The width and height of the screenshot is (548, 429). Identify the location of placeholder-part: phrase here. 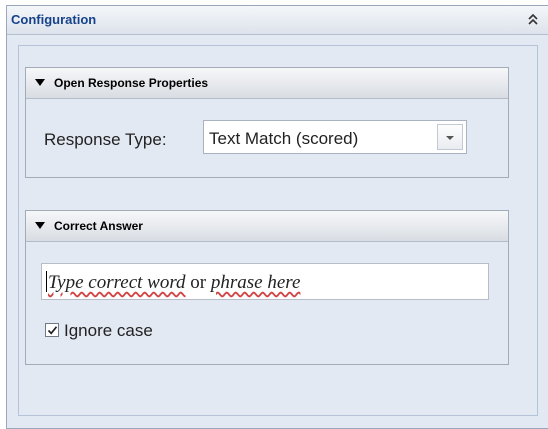
(255, 282).